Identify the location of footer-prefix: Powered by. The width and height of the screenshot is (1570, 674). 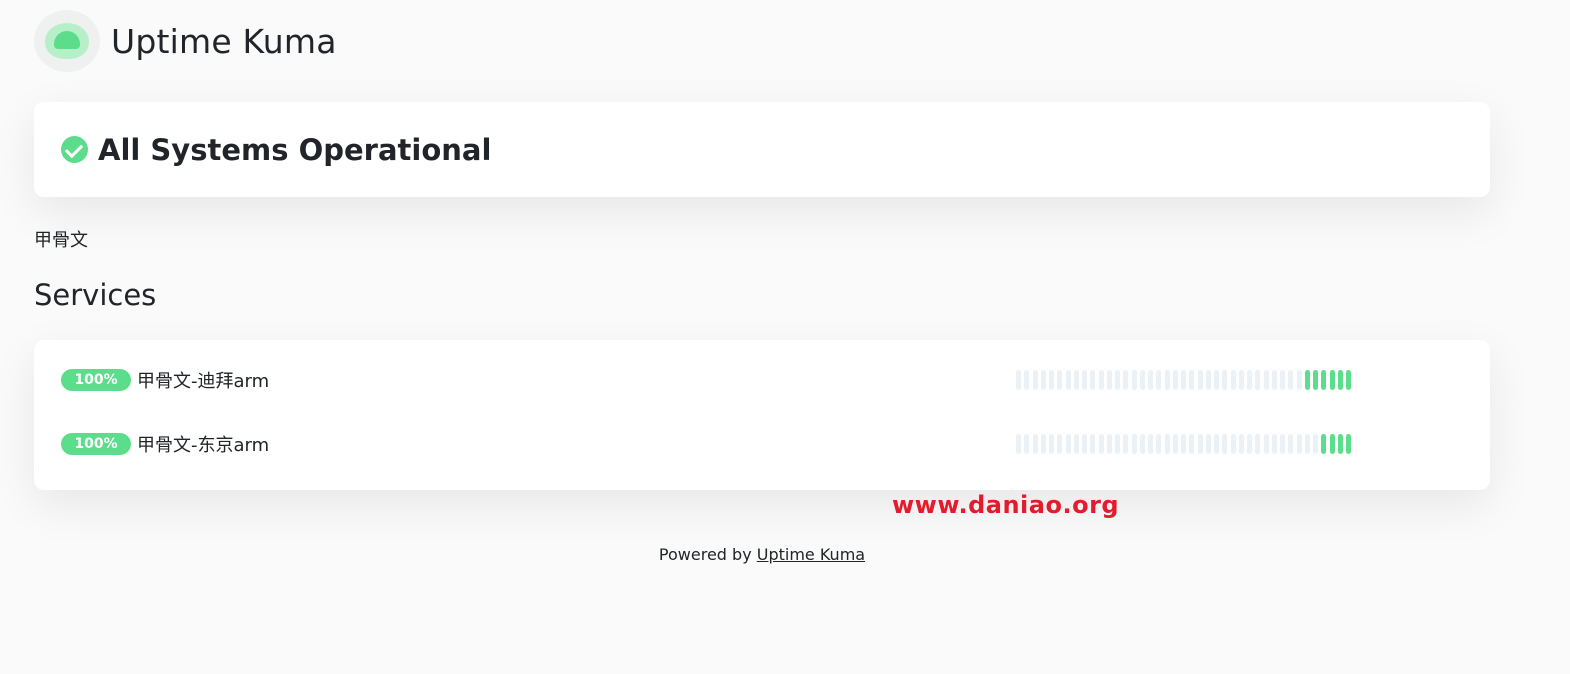
(707, 554).